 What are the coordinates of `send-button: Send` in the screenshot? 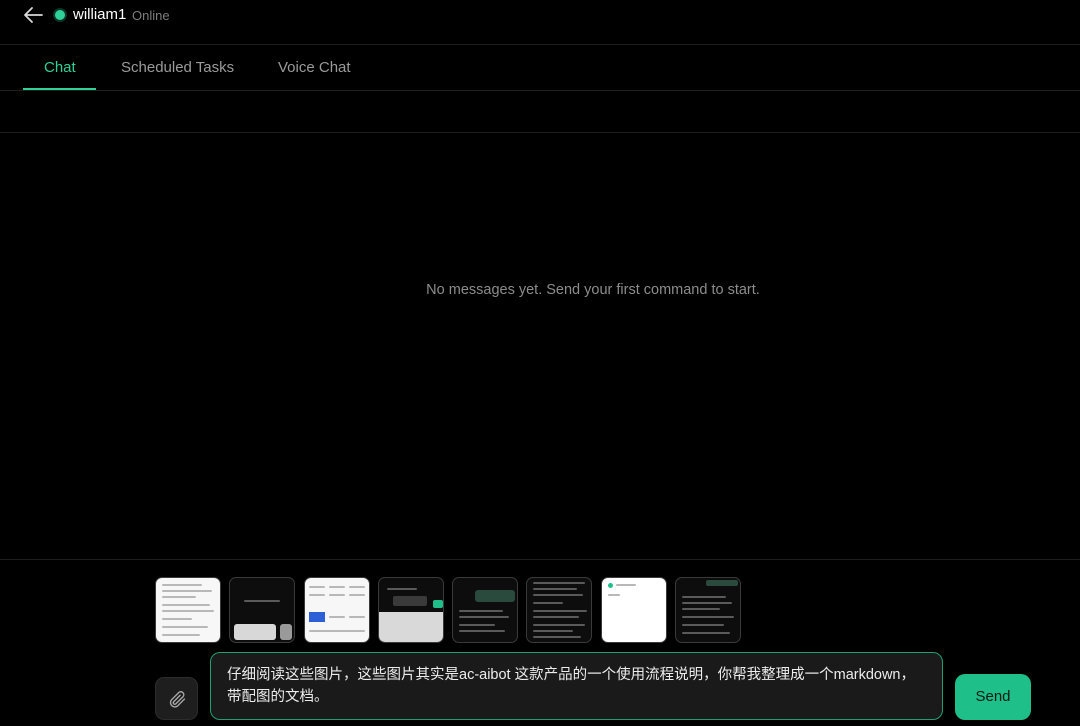 It's located at (993, 697).